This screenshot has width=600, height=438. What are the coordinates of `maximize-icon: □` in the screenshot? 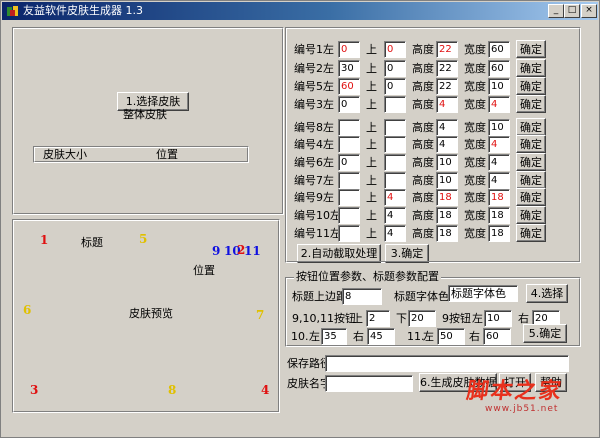 It's located at (572, 10).